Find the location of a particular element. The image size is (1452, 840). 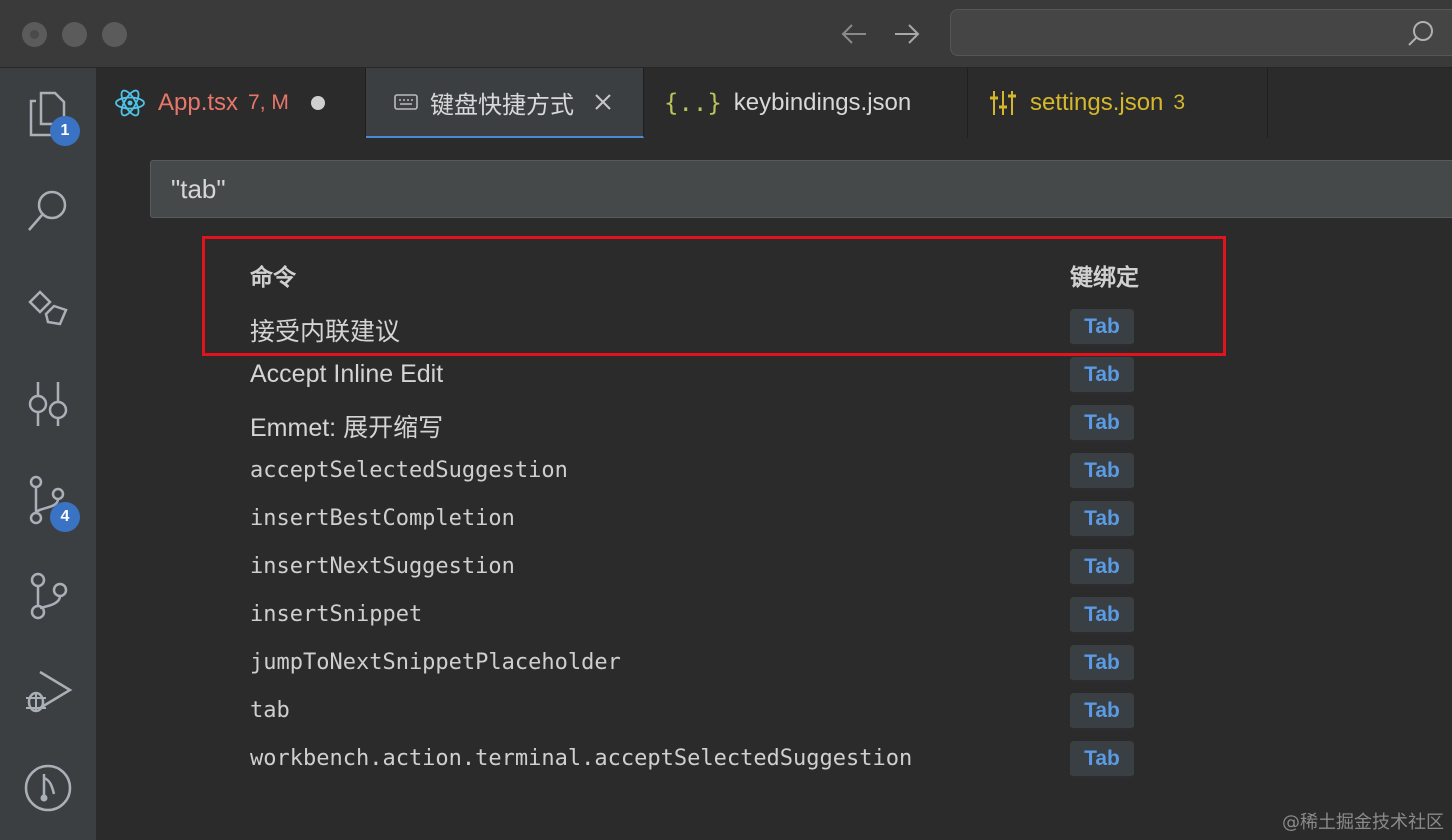

command-label: acceptSelectedSuggestion is located at coordinates (409, 470).